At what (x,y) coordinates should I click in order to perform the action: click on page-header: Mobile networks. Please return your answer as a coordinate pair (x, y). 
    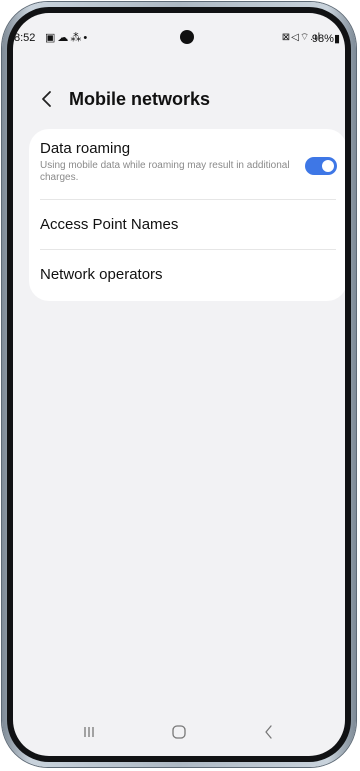
    Looking at the image, I should click on (179, 99).